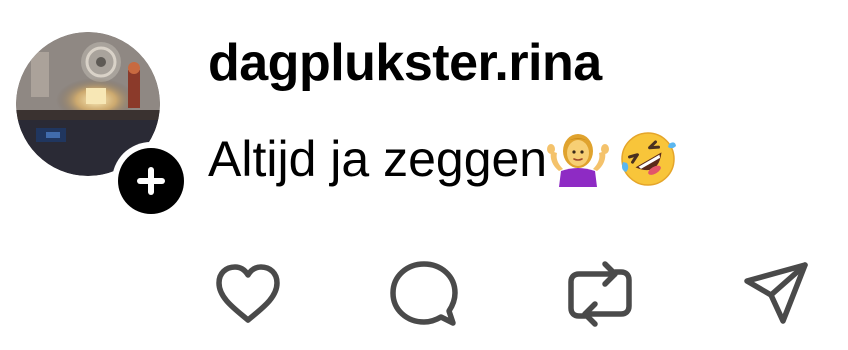 The height and width of the screenshot is (350, 848). I want to click on share-button, so click(776, 294).